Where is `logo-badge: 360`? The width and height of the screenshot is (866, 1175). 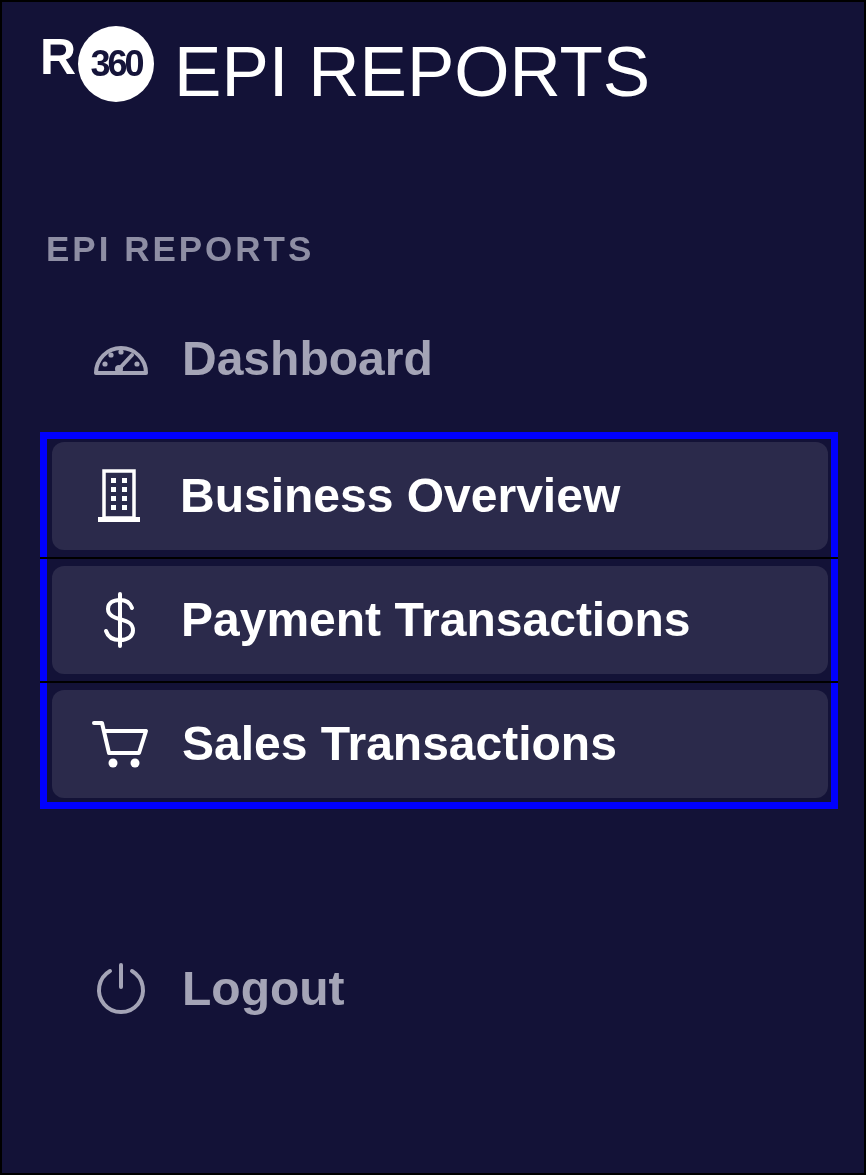 logo-badge: 360 is located at coordinates (116, 64).